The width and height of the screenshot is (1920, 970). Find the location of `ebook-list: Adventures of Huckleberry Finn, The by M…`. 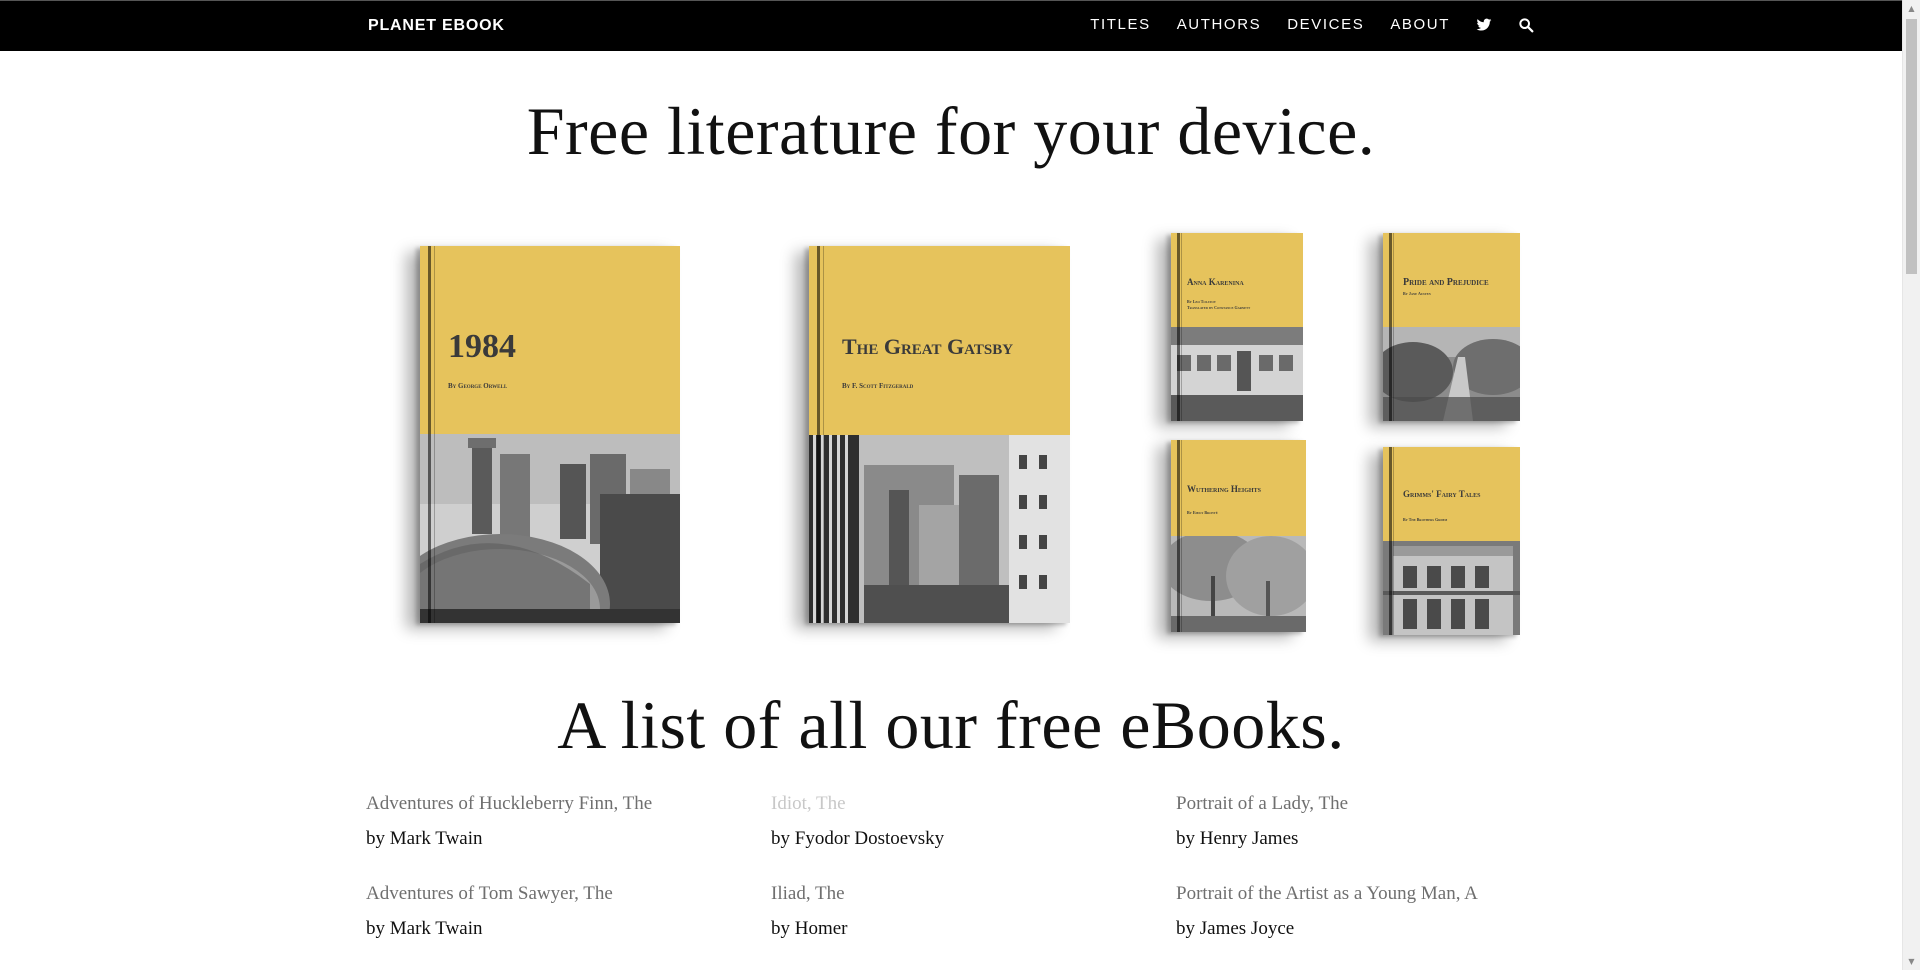

ebook-list: Adventures of Huckleberry Finn, The by M… is located at coordinates (956, 870).